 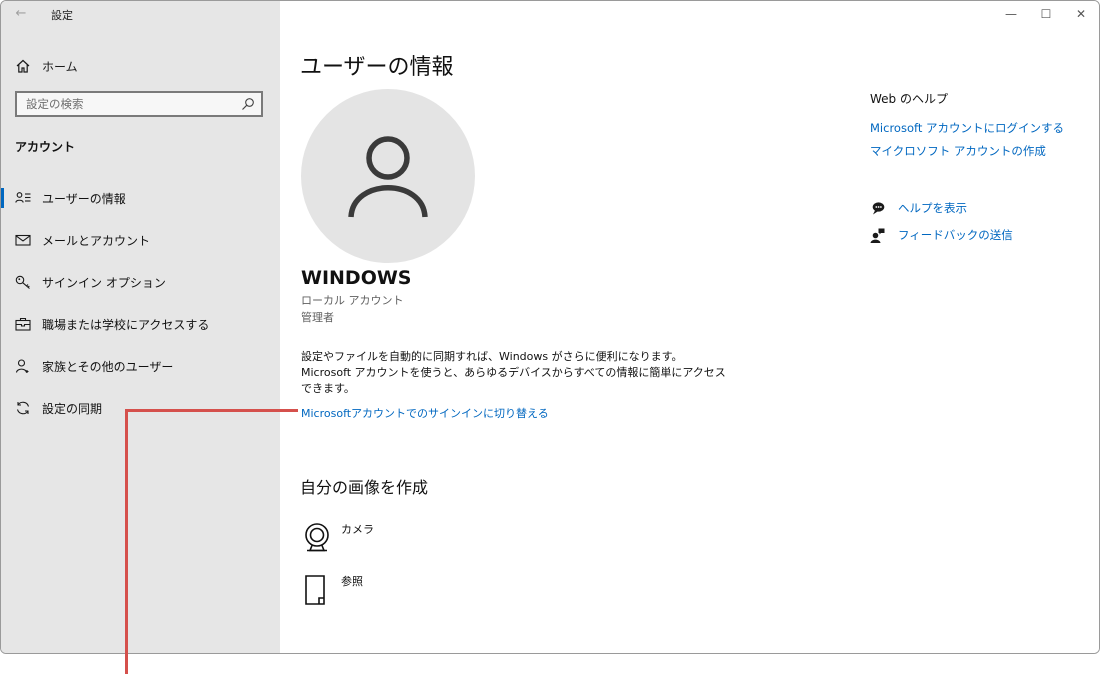 I want to click on window-title: 設定, so click(x=62, y=15).